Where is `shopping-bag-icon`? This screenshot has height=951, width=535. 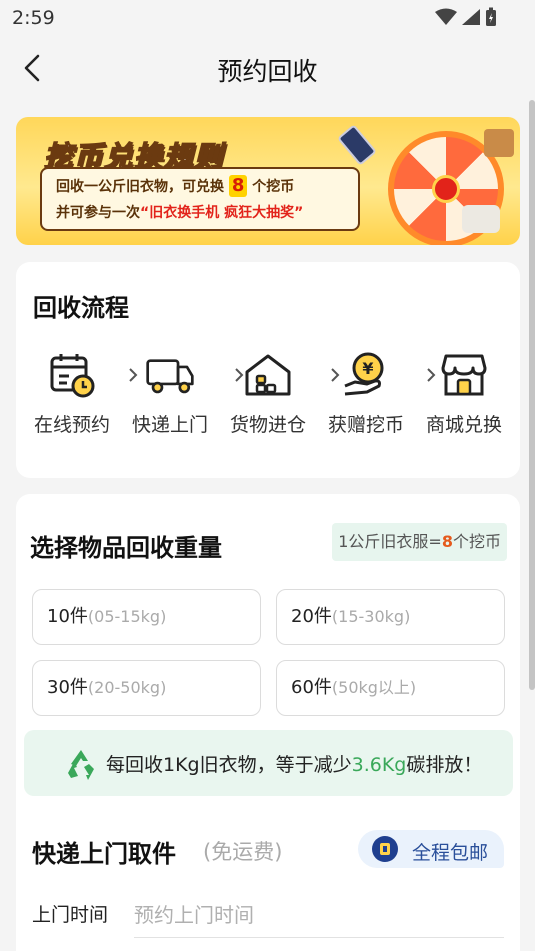 shopping-bag-icon is located at coordinates (499, 143).